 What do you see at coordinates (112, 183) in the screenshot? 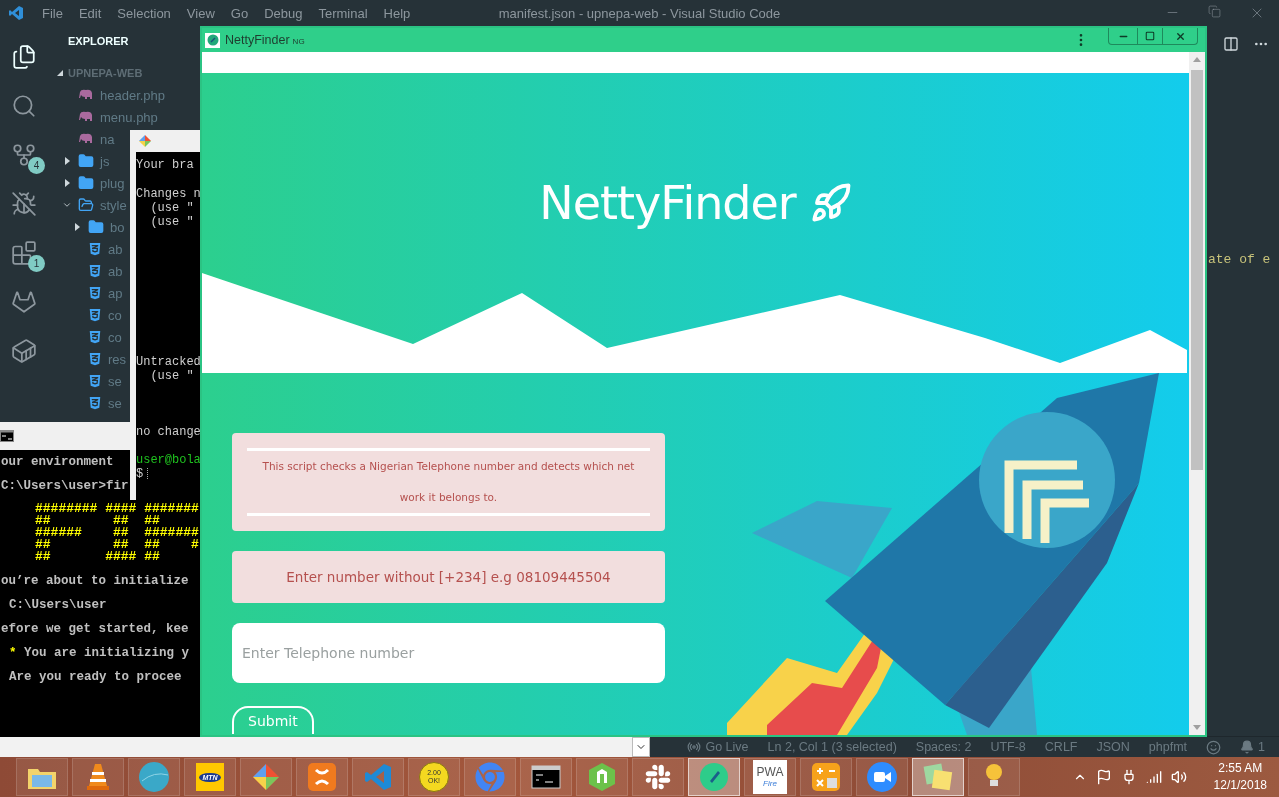
I see `file-name: plug` at bounding box center [112, 183].